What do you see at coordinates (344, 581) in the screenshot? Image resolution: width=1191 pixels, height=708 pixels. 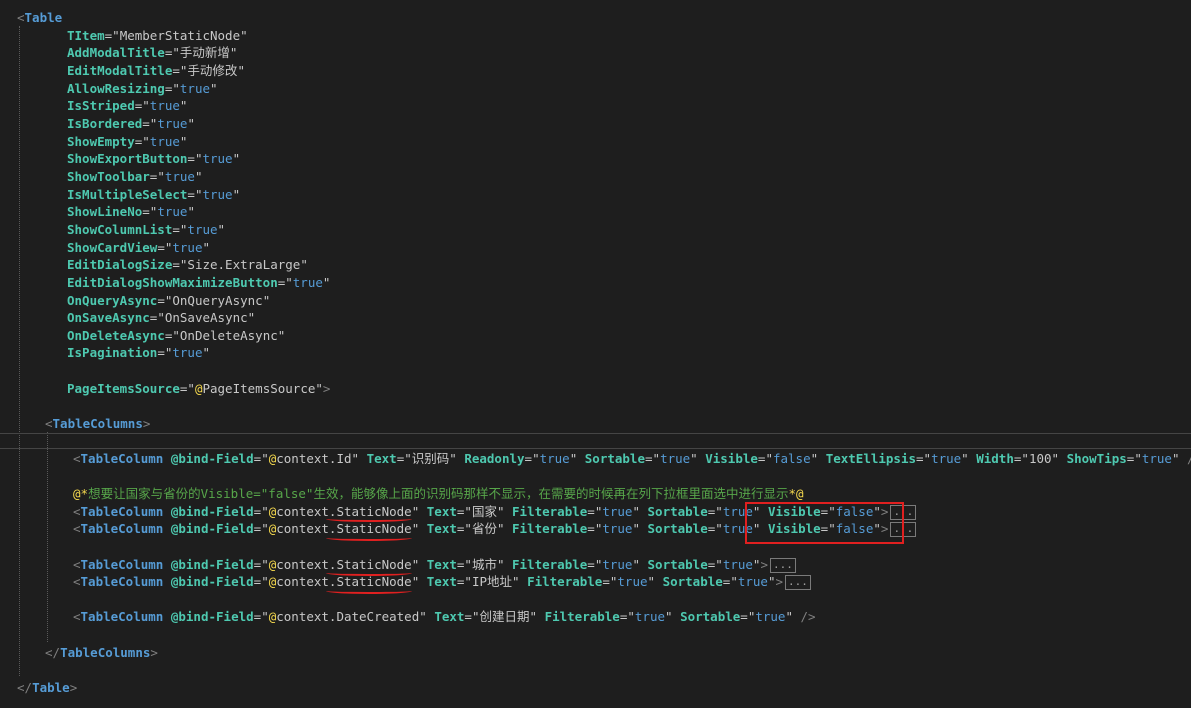 I see `string-value: context.StaticNode` at bounding box center [344, 581].